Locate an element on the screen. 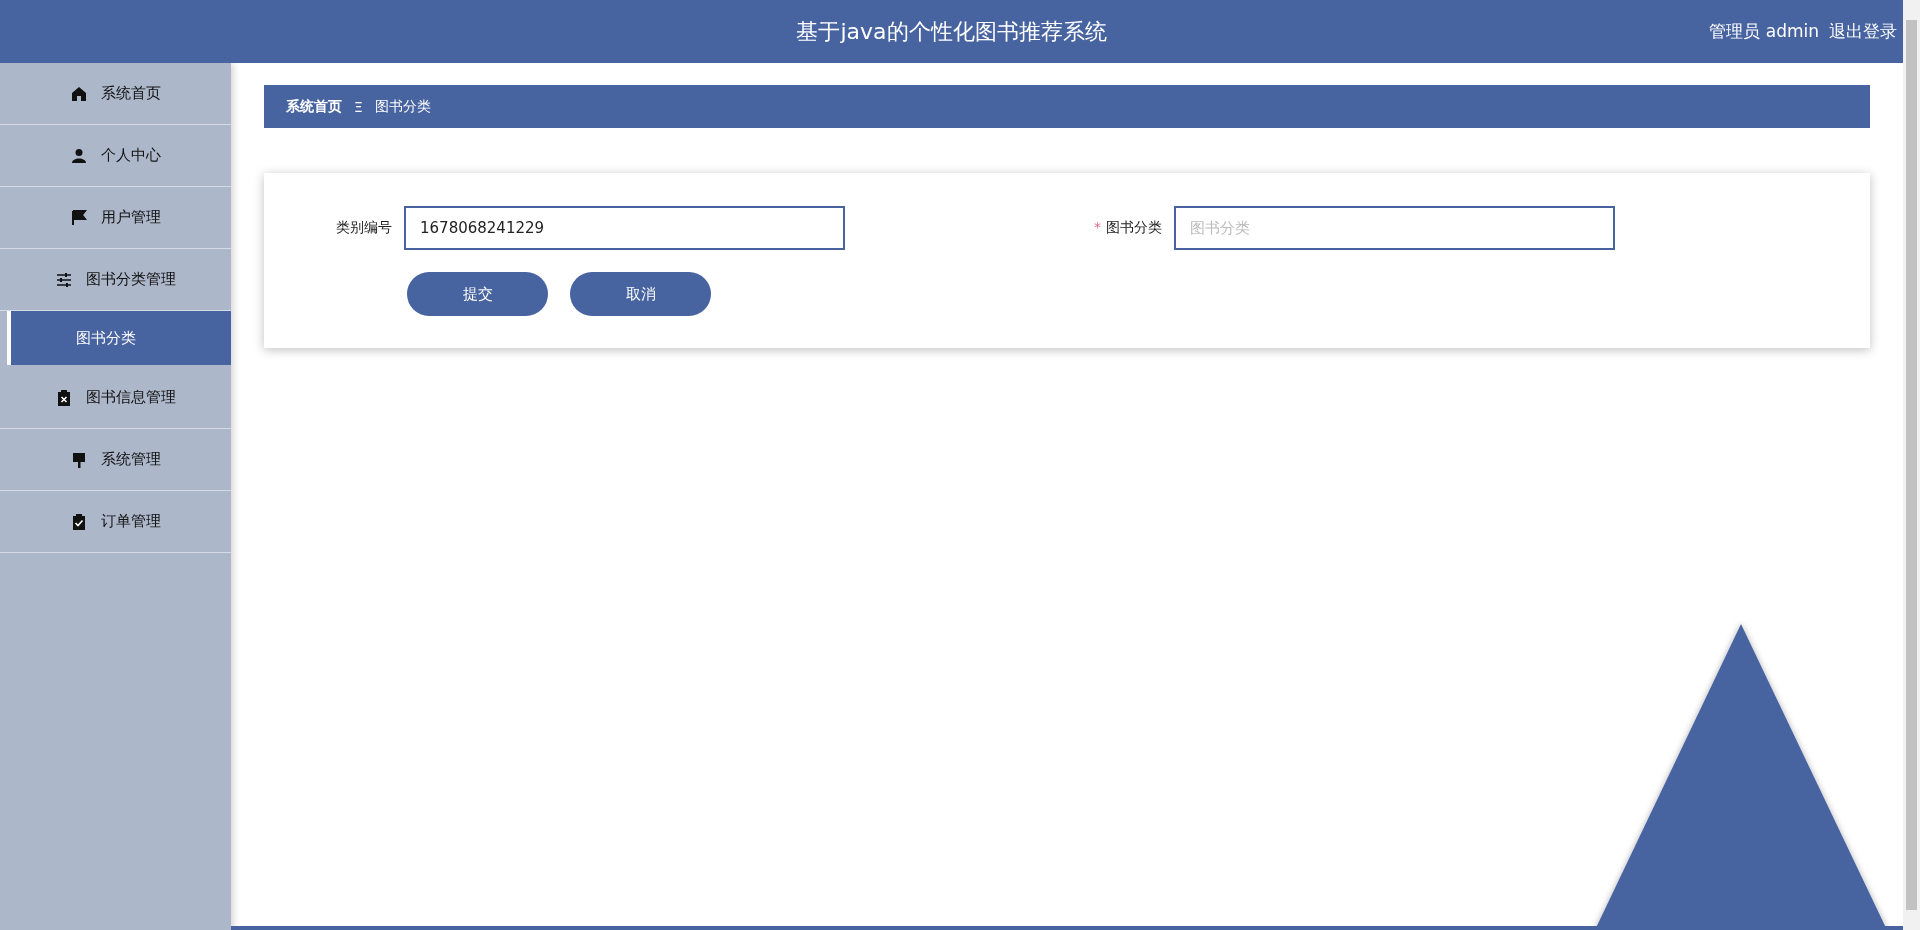 This screenshot has width=1920, height=930. clipboard-check-icon is located at coordinates (78, 521).